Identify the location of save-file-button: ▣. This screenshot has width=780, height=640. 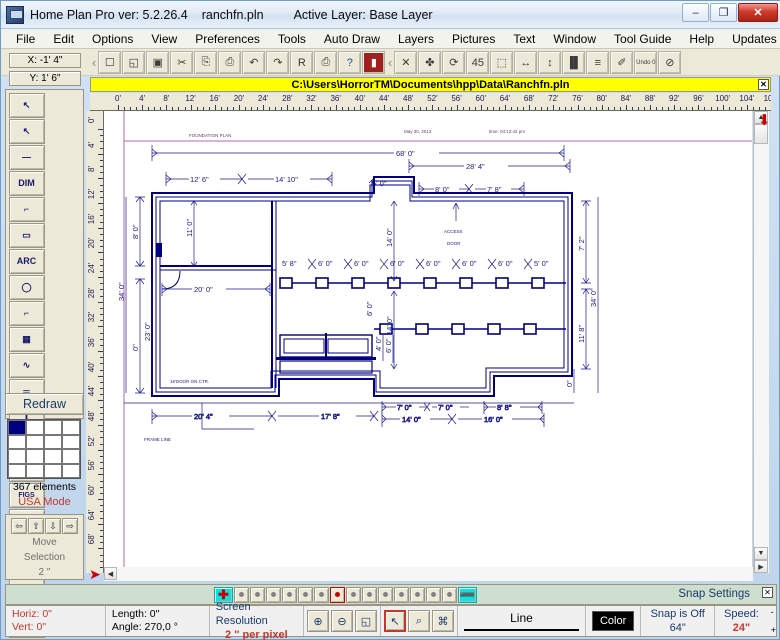
(158, 62).